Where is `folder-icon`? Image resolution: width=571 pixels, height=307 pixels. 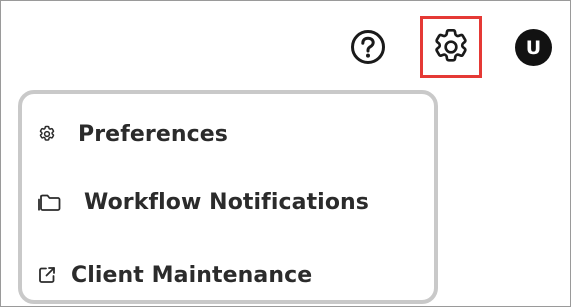
folder-icon is located at coordinates (50, 202).